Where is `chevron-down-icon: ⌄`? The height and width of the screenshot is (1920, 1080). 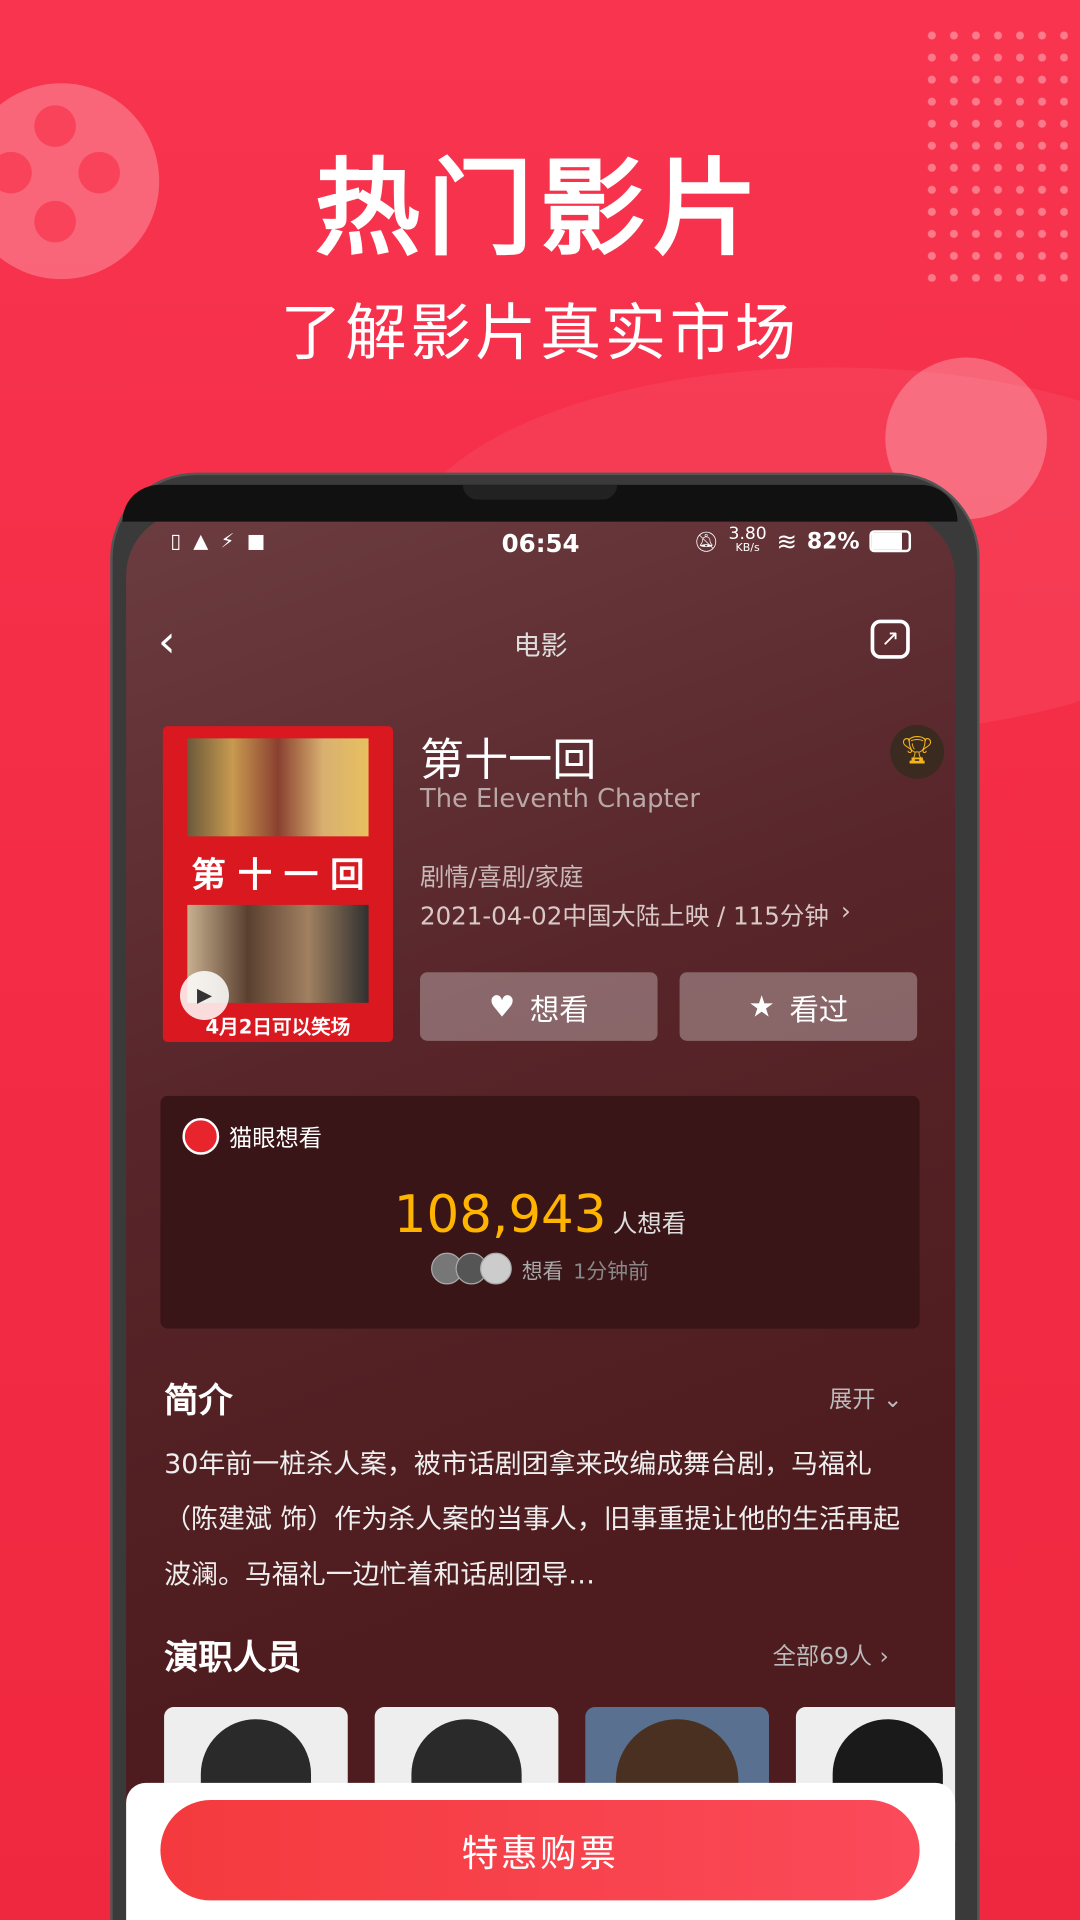
chevron-down-icon: ⌄ is located at coordinates (892, 1400).